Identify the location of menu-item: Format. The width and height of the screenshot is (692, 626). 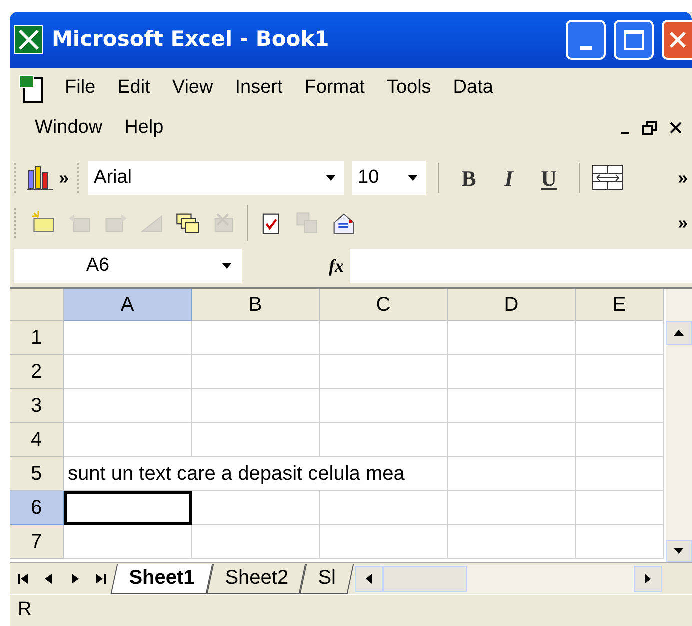
(335, 88).